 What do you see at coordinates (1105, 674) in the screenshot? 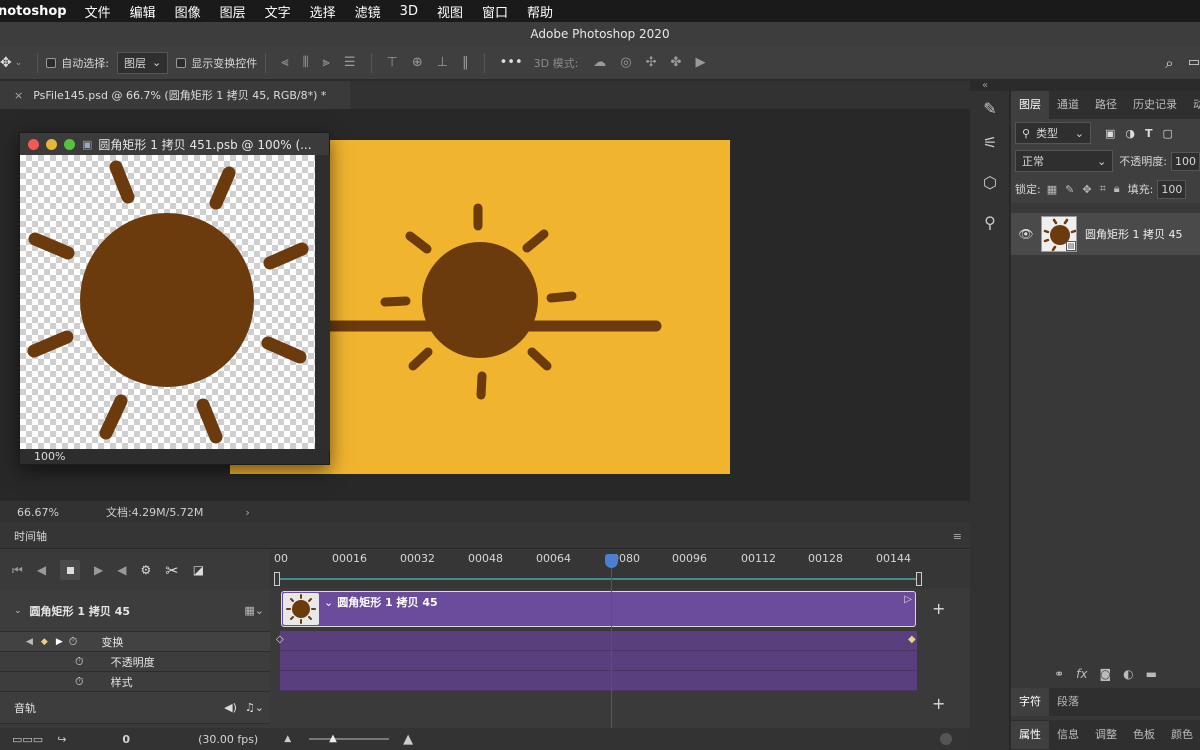
I see `add-mask-icon: ◙` at bounding box center [1105, 674].